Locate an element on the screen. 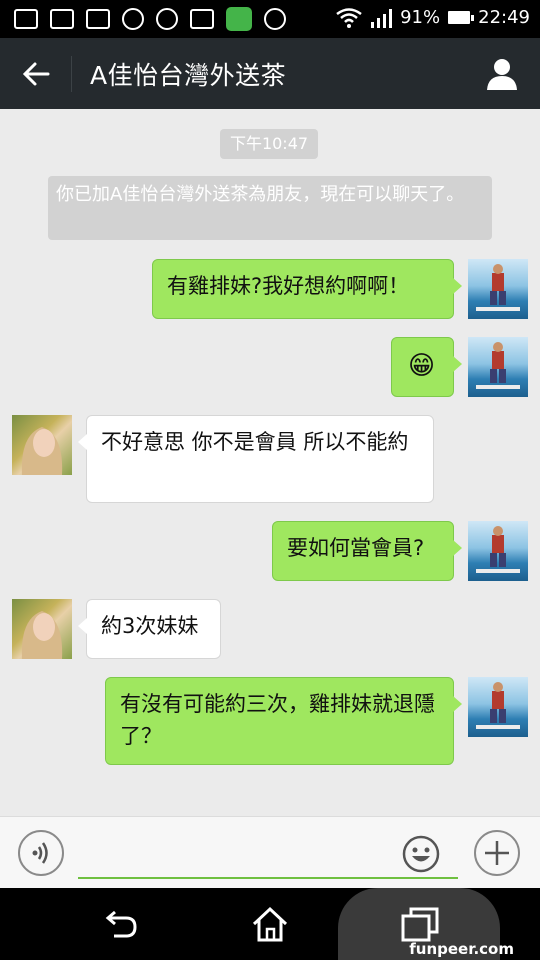 This screenshot has width=540, height=960. contact-info-button is located at coordinates (502, 74).